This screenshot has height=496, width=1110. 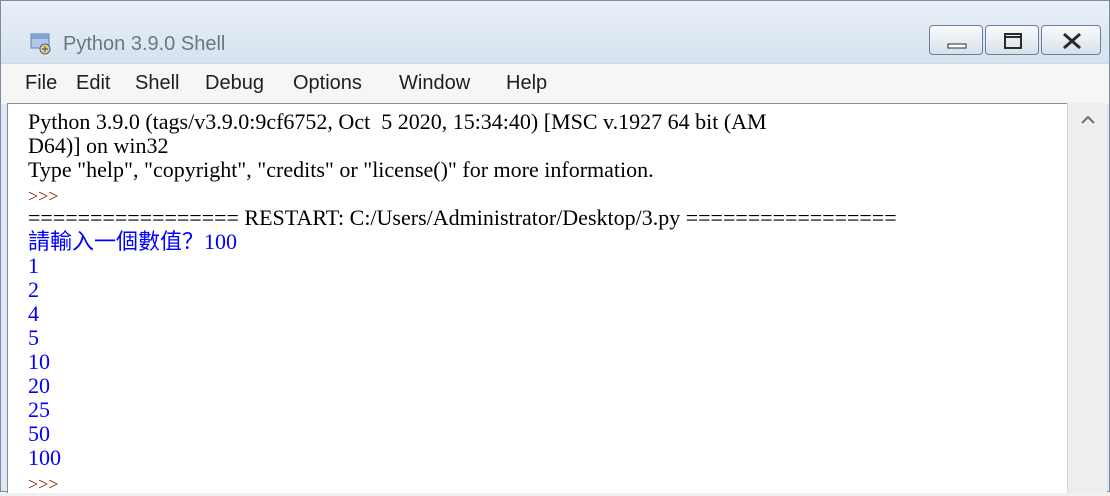 I want to click on close-button, so click(x=1071, y=40).